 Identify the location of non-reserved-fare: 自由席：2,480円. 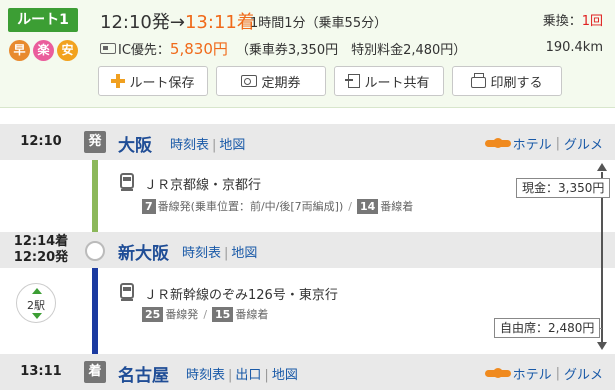
(547, 328).